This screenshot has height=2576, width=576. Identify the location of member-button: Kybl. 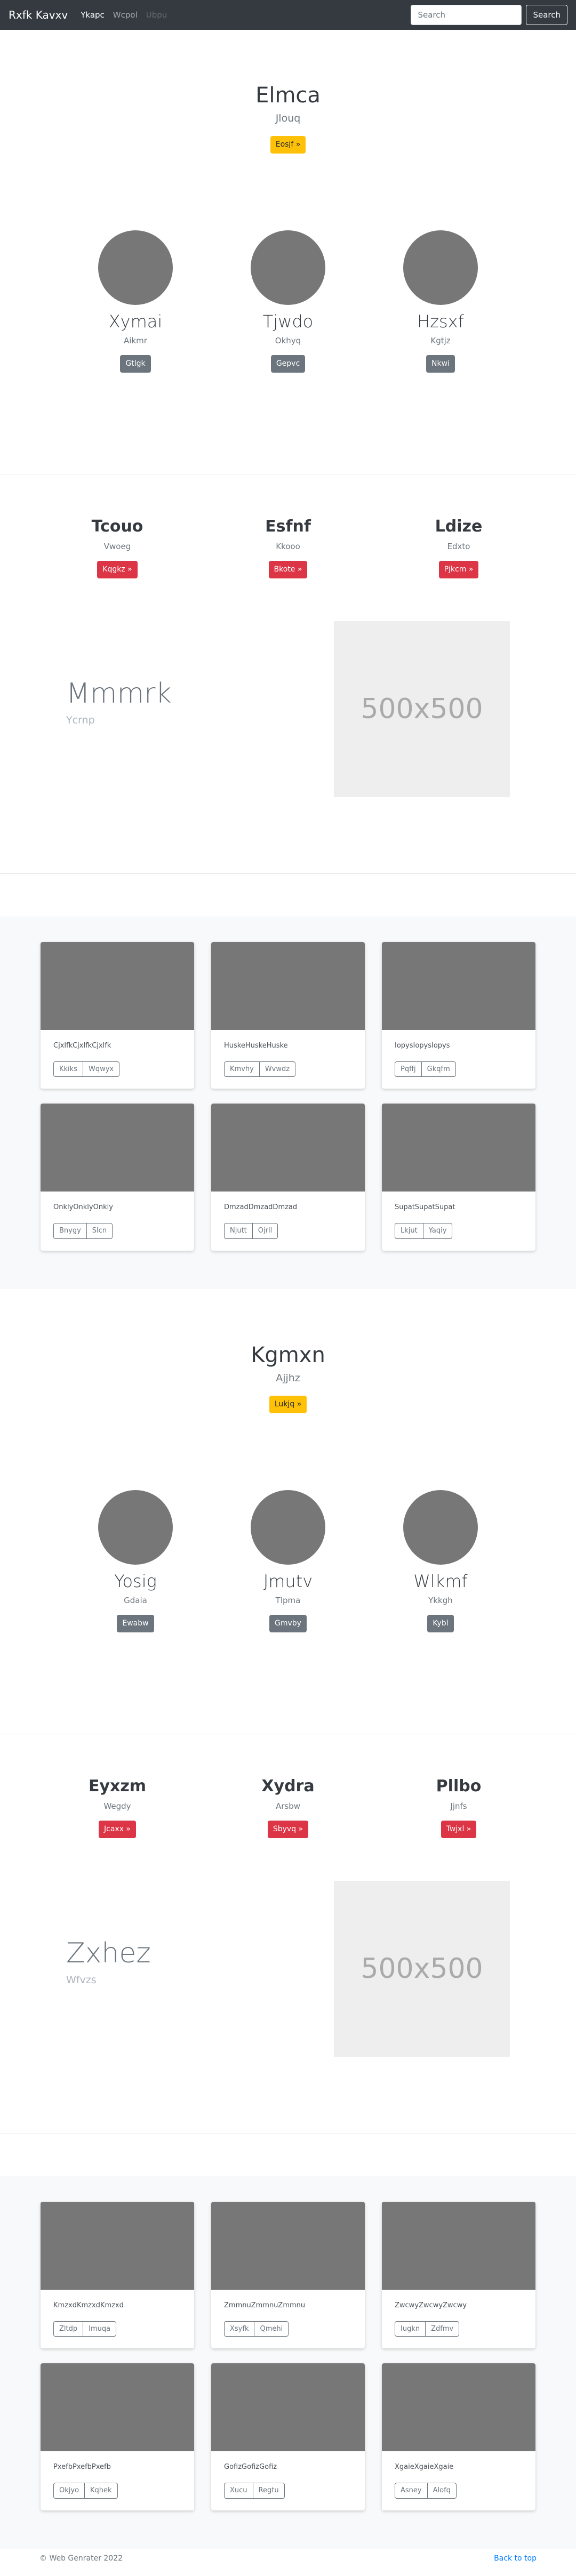
(440, 1623).